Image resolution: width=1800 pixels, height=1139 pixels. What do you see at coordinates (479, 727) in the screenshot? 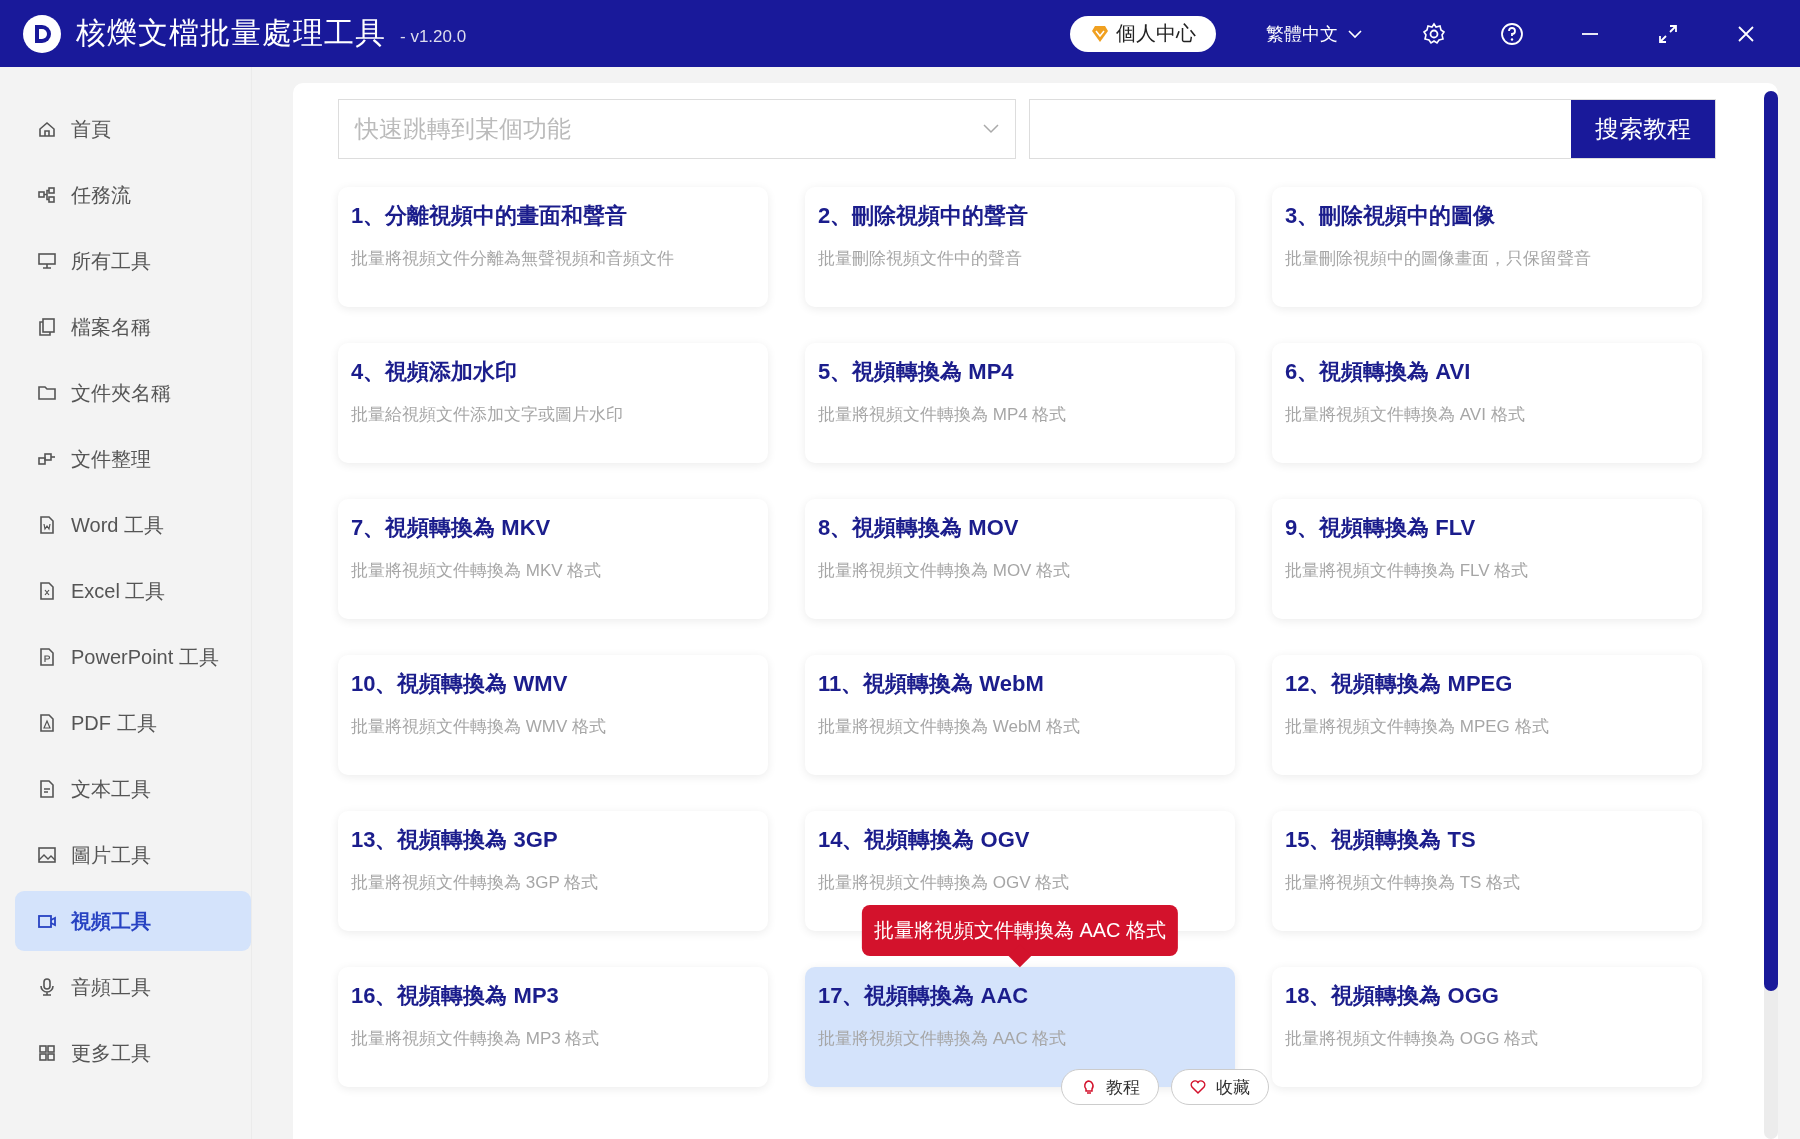
I see `card-description: 批量將視頻文件轉換為 WMV 格式` at bounding box center [479, 727].